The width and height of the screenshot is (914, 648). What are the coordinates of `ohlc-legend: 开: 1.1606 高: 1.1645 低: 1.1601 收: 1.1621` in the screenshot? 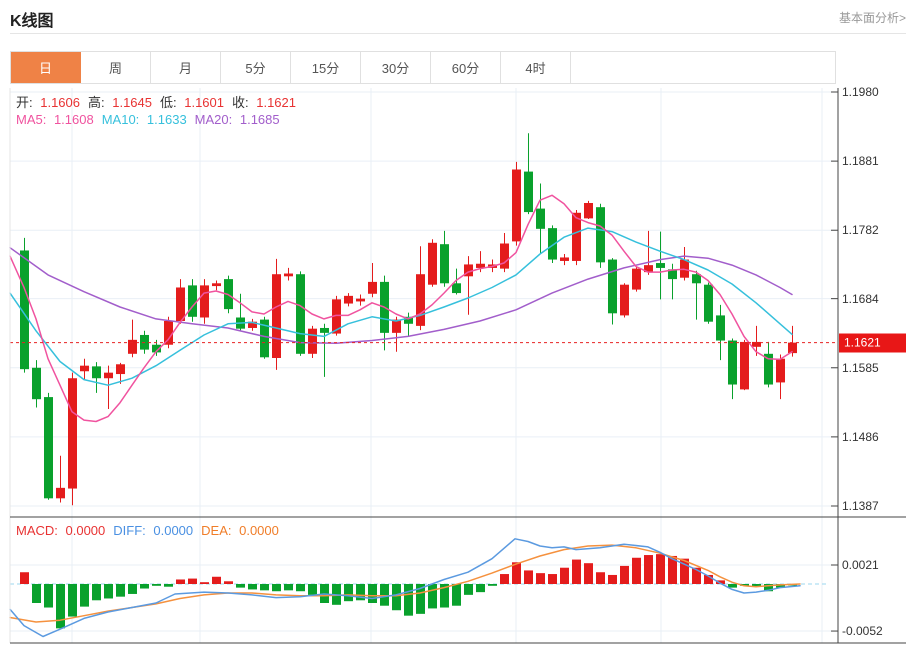 It's located at (160, 101).